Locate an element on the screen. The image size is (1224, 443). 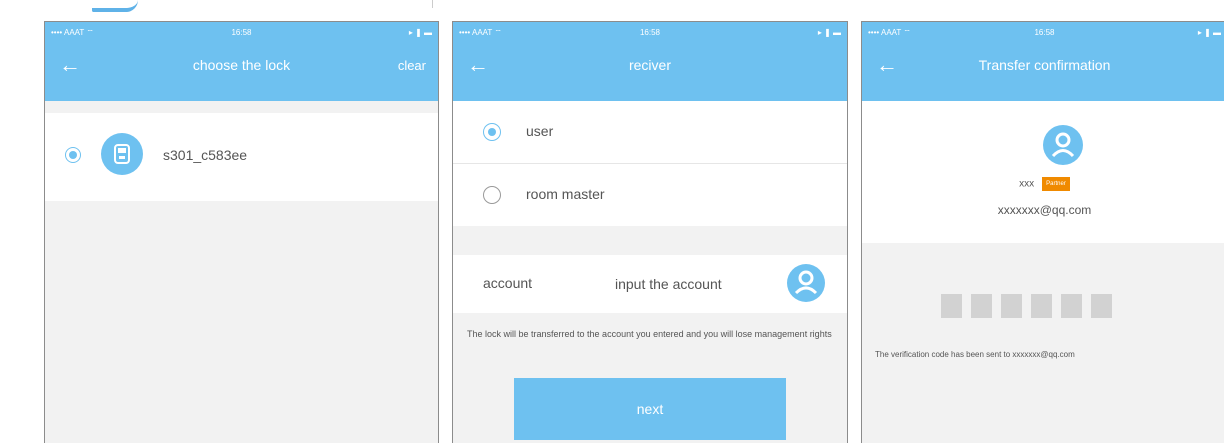
account-row: account is located at coordinates (650, 284).